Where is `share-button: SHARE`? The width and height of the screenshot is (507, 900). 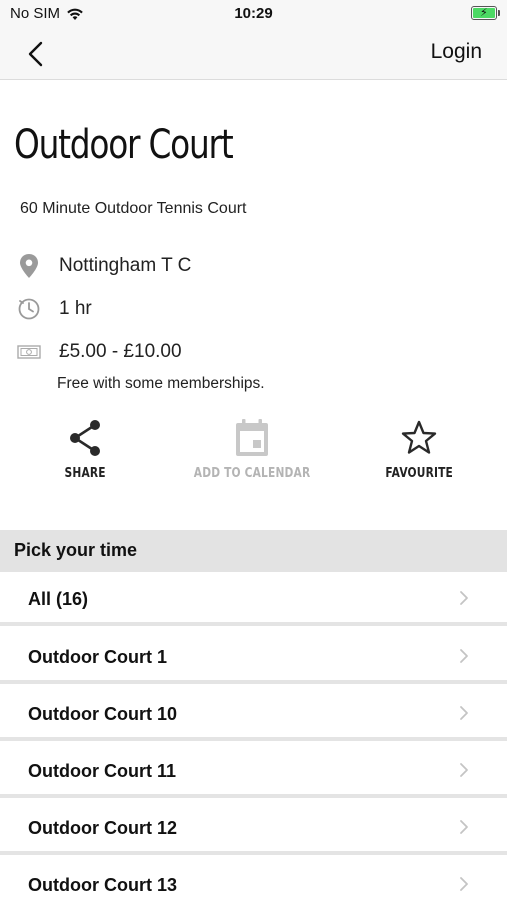
share-button: SHARE is located at coordinates (85, 448).